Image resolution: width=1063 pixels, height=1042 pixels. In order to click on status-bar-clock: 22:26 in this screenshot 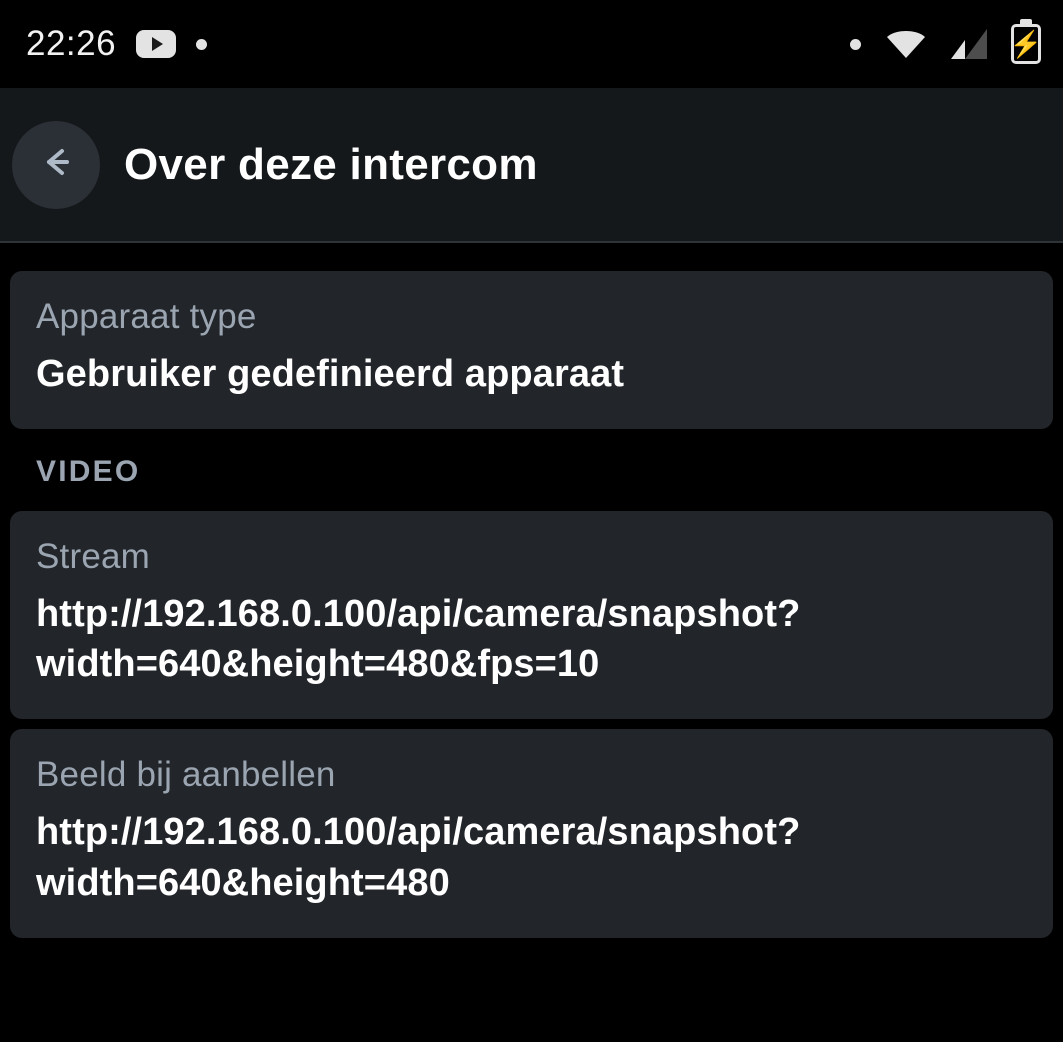, I will do `click(71, 43)`.